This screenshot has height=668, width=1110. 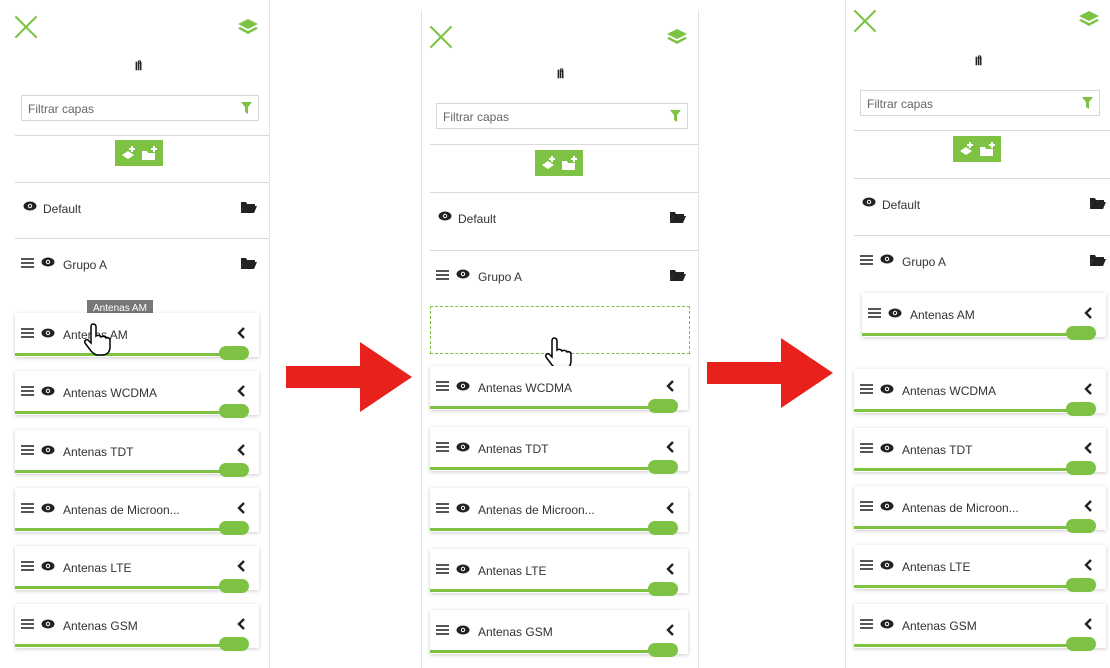 What do you see at coordinates (26, 27) in the screenshot?
I see `close-icon` at bounding box center [26, 27].